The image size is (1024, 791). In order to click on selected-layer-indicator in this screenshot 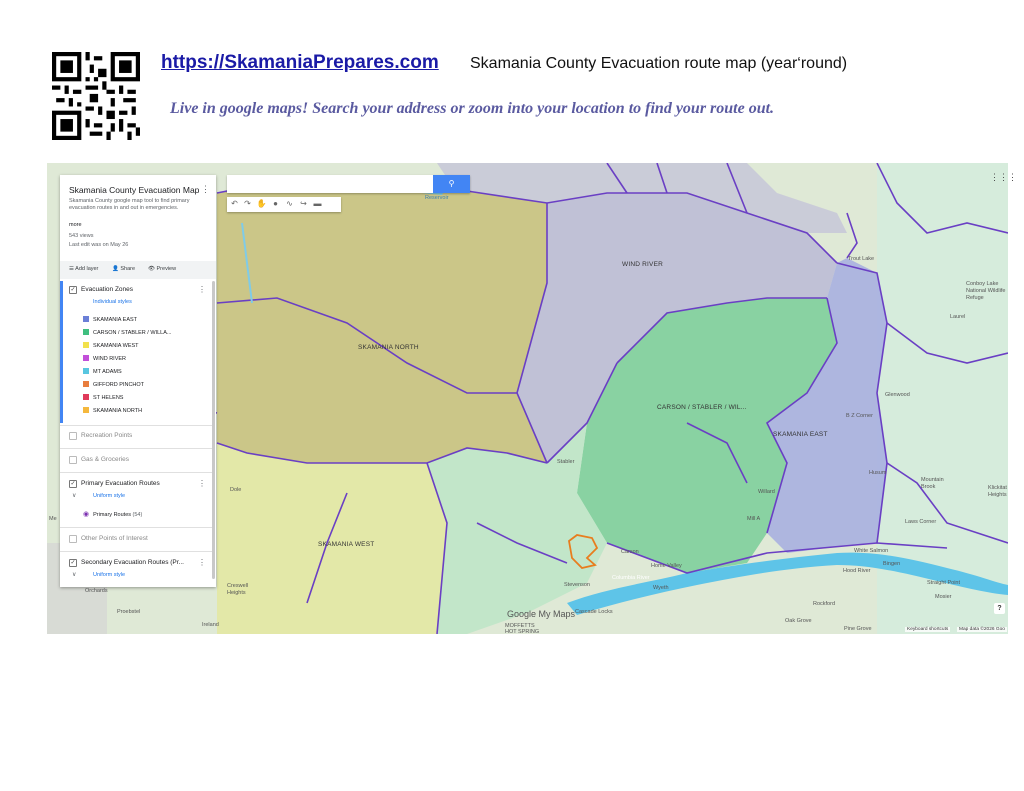, I will do `click(61, 352)`.